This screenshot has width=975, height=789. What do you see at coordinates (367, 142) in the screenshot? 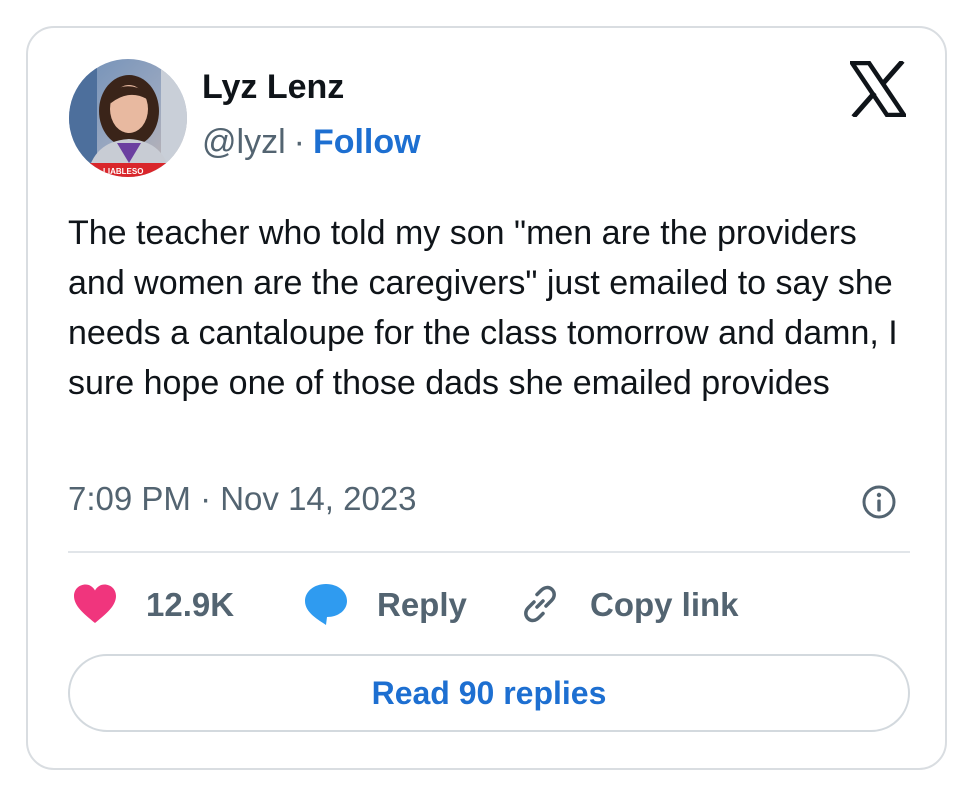
I see `follow-button: Follow` at bounding box center [367, 142].